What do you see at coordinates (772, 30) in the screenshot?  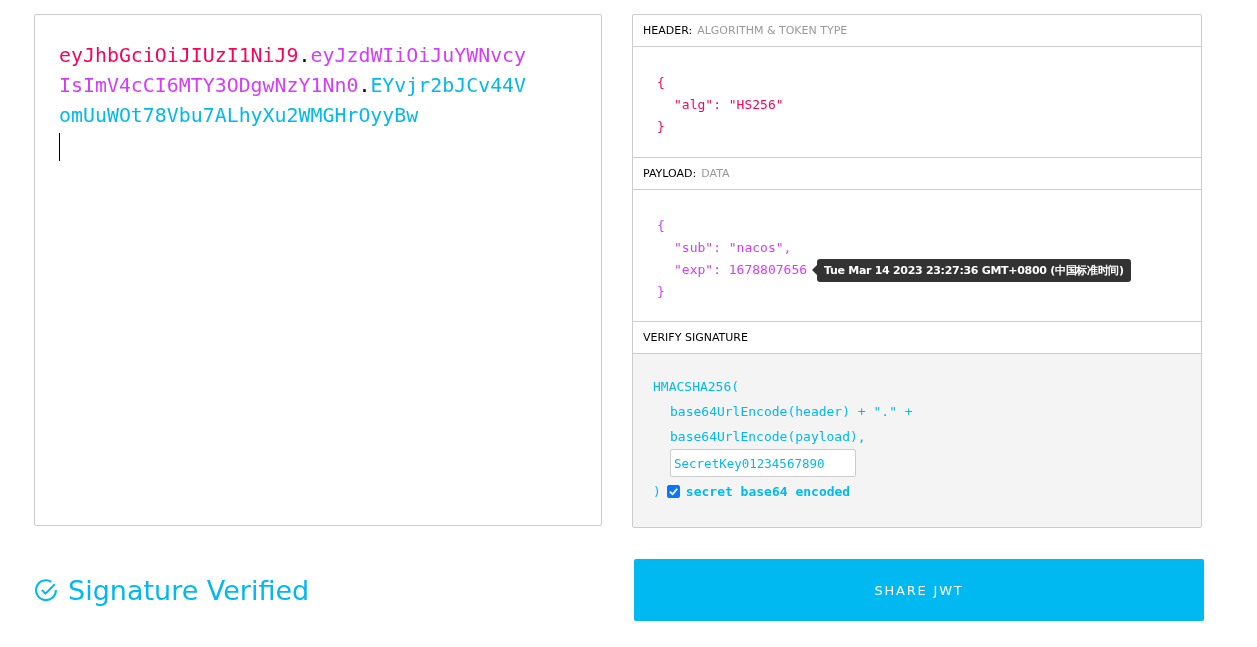 I see `section-subtitle: ALGORITHM & TOKEN TYPE` at bounding box center [772, 30].